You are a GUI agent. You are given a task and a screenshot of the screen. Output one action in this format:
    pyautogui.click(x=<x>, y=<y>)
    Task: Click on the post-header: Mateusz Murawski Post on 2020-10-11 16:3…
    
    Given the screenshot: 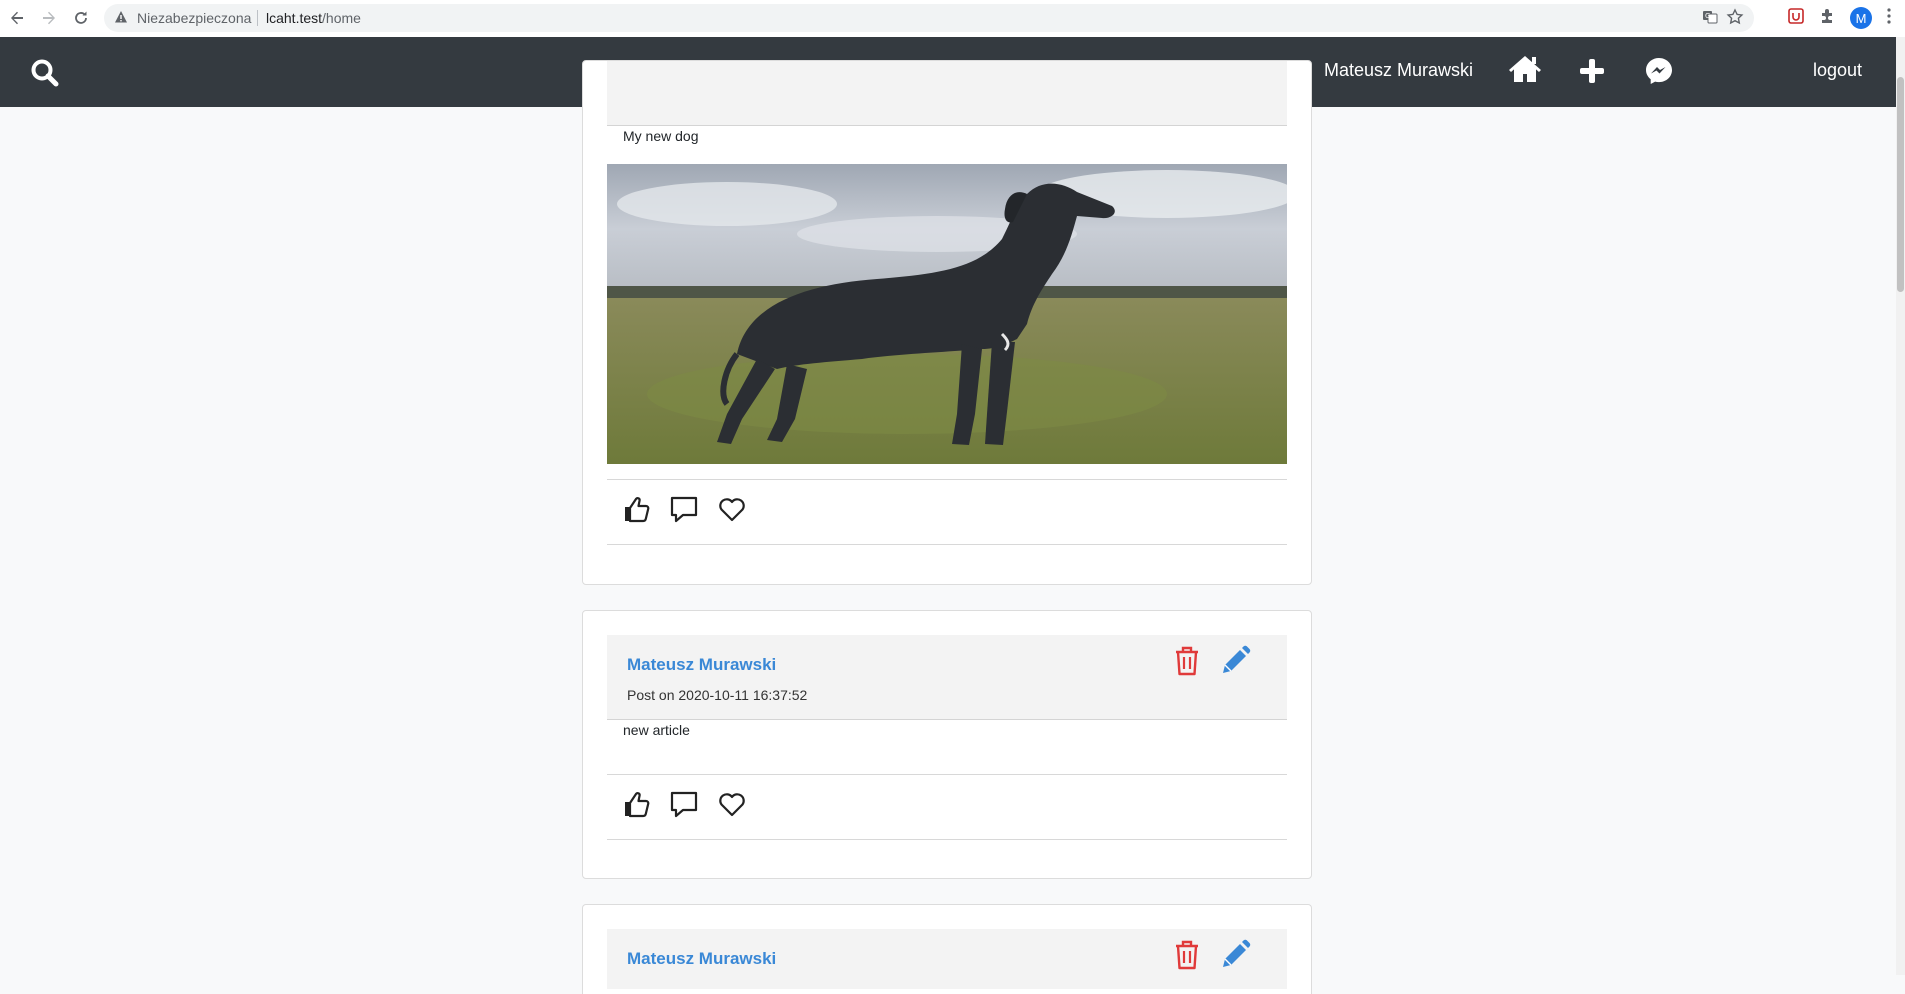 What is the action you would take?
    pyautogui.click(x=947, y=677)
    